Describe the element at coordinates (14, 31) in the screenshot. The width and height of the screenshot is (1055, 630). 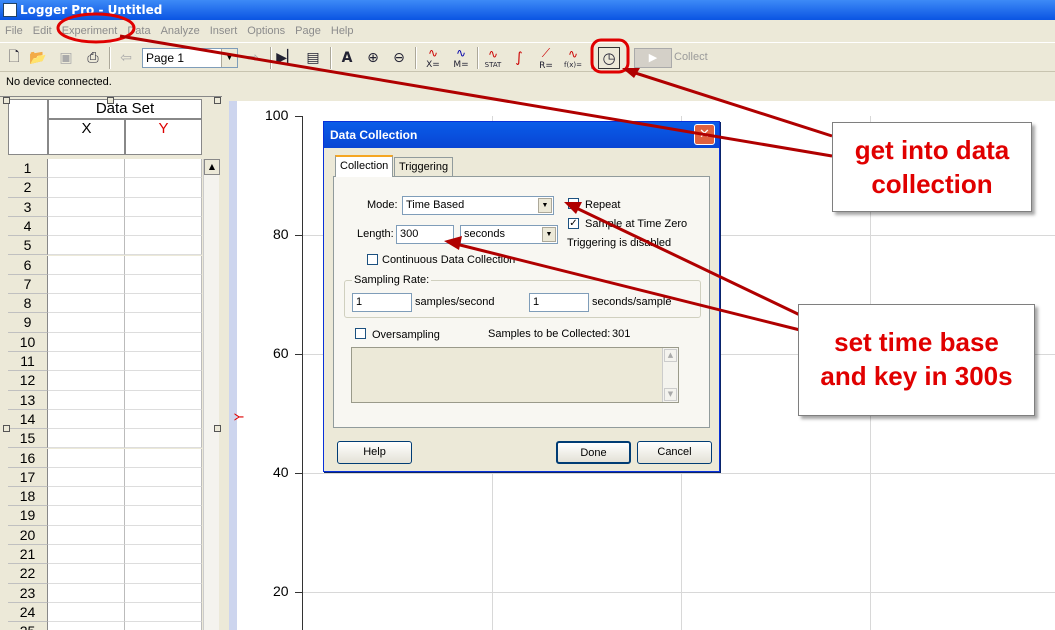
I see `menu-file: File` at that location.